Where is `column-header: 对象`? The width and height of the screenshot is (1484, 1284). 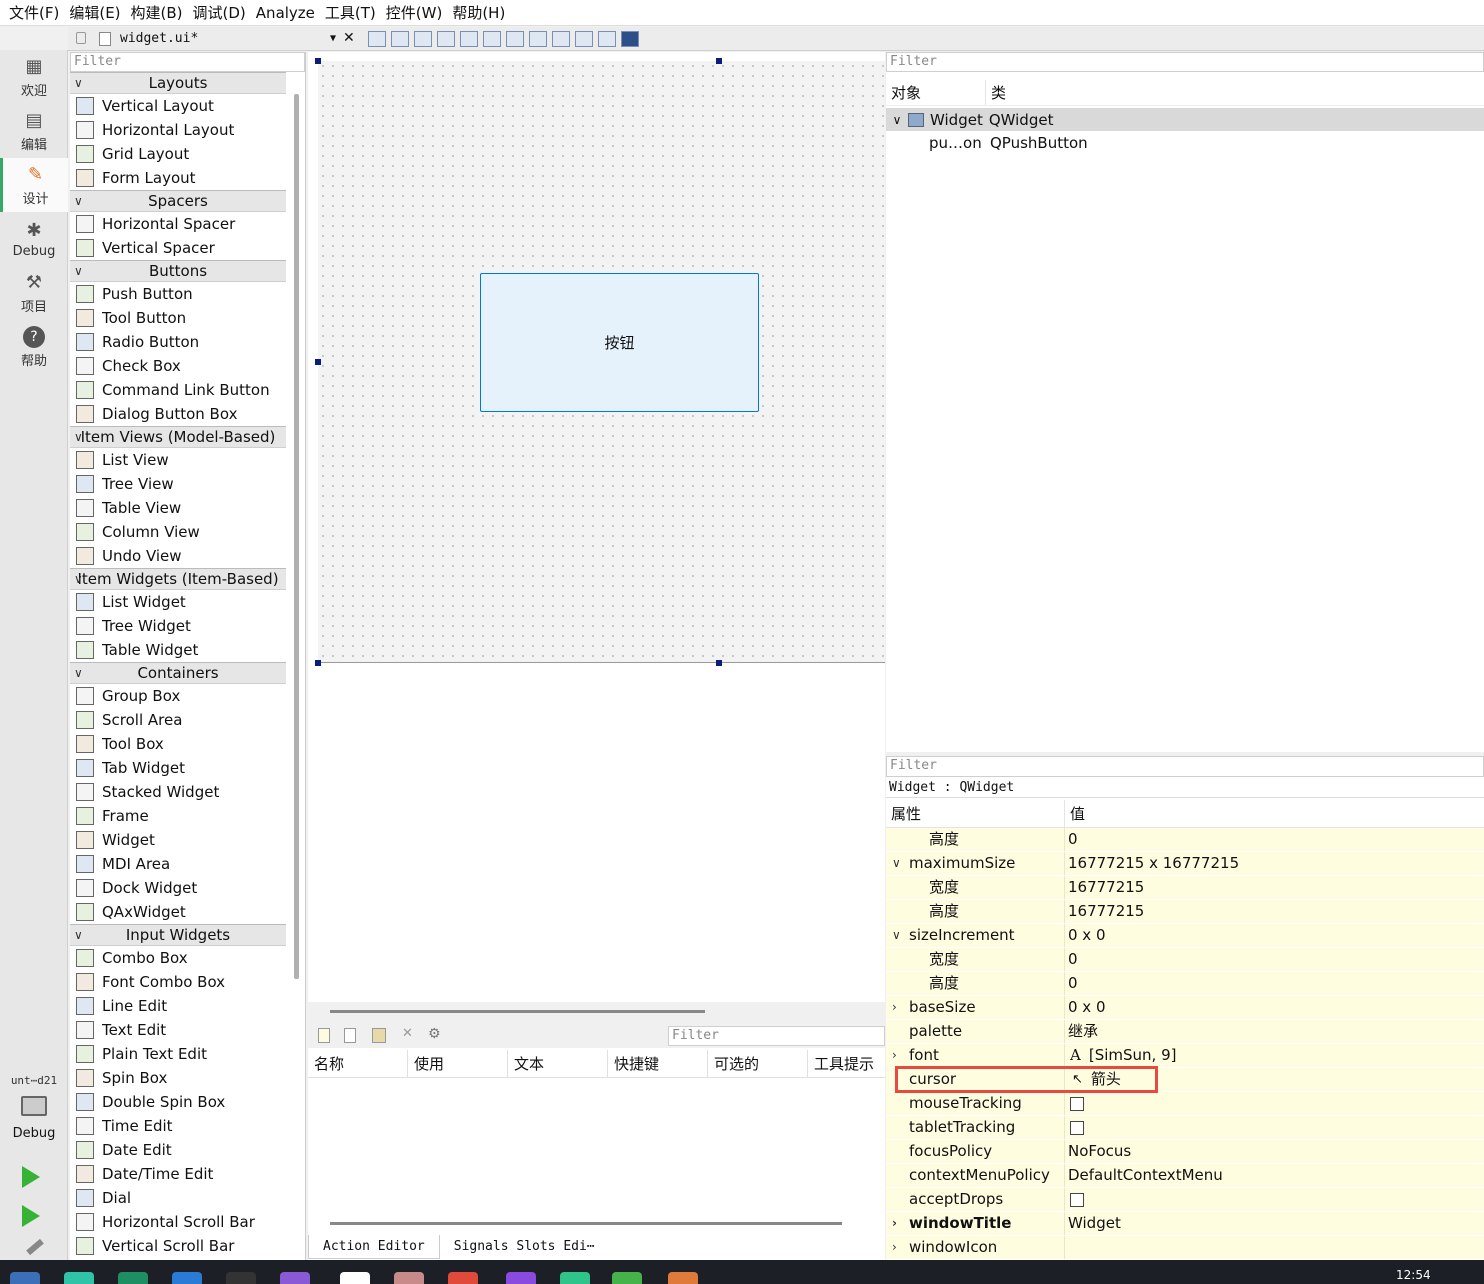
column-header: 对象 is located at coordinates (936, 92).